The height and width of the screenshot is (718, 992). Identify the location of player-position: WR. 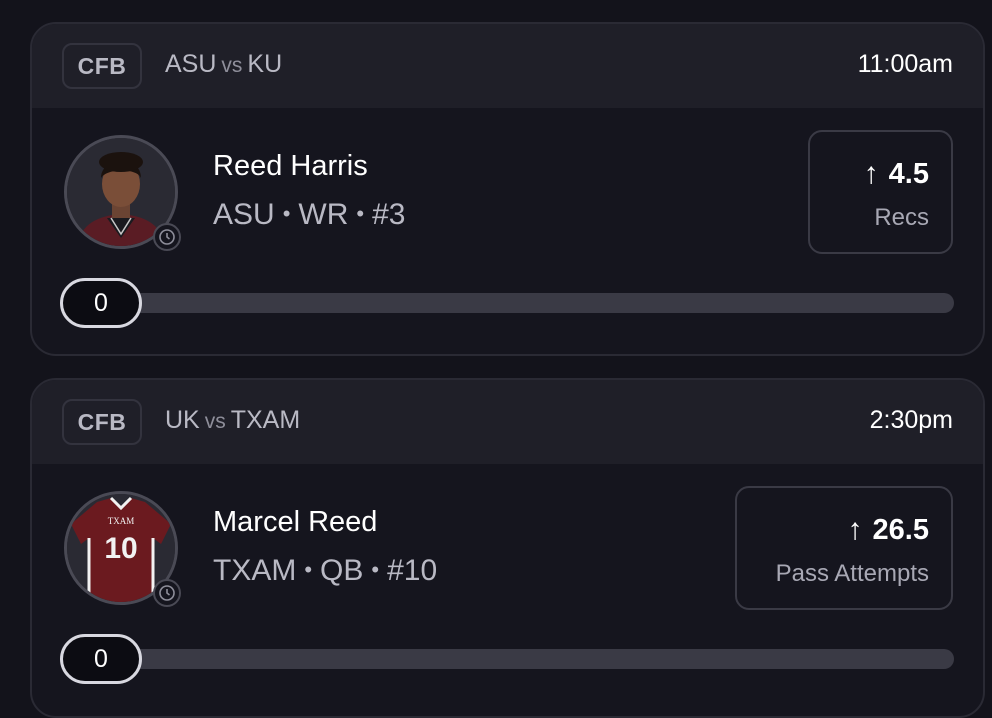
(323, 214).